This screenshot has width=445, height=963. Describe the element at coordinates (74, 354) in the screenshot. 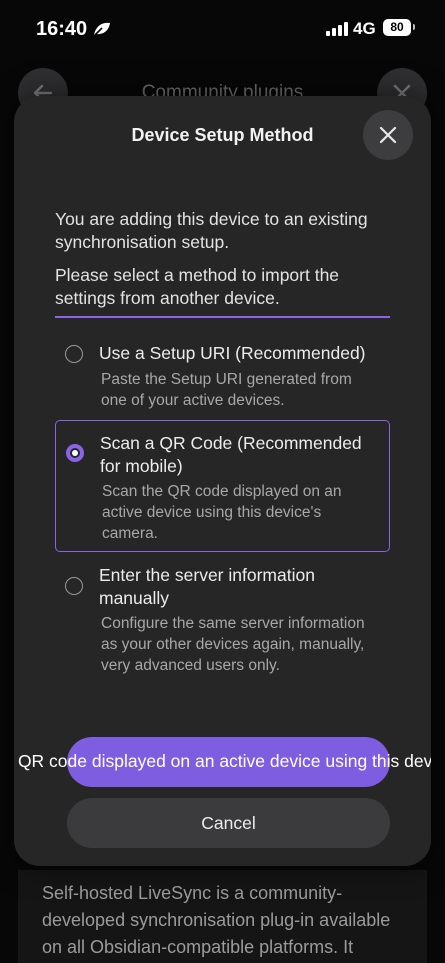

I see `radio-setup-uri` at that location.